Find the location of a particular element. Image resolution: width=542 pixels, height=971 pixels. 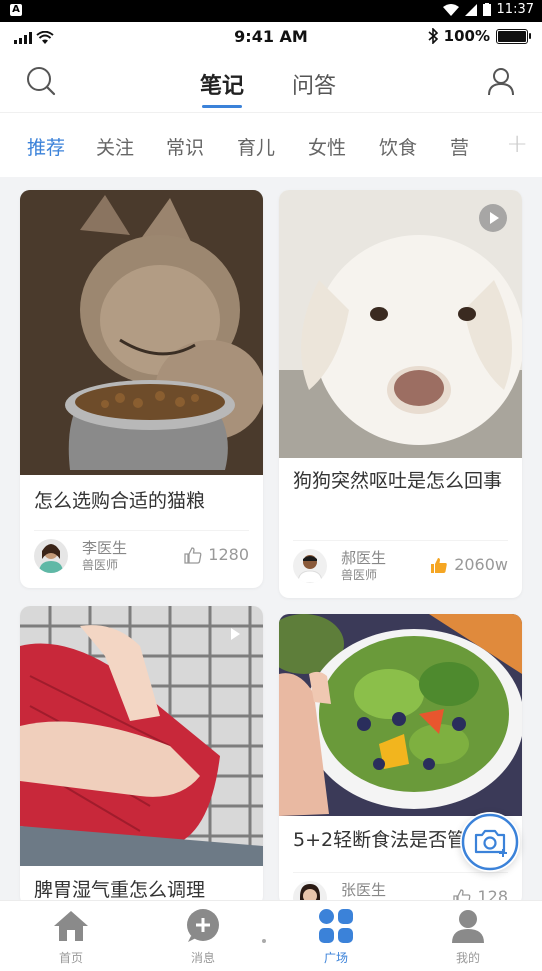

nav-me: 我的 is located at coordinates (468, 937).